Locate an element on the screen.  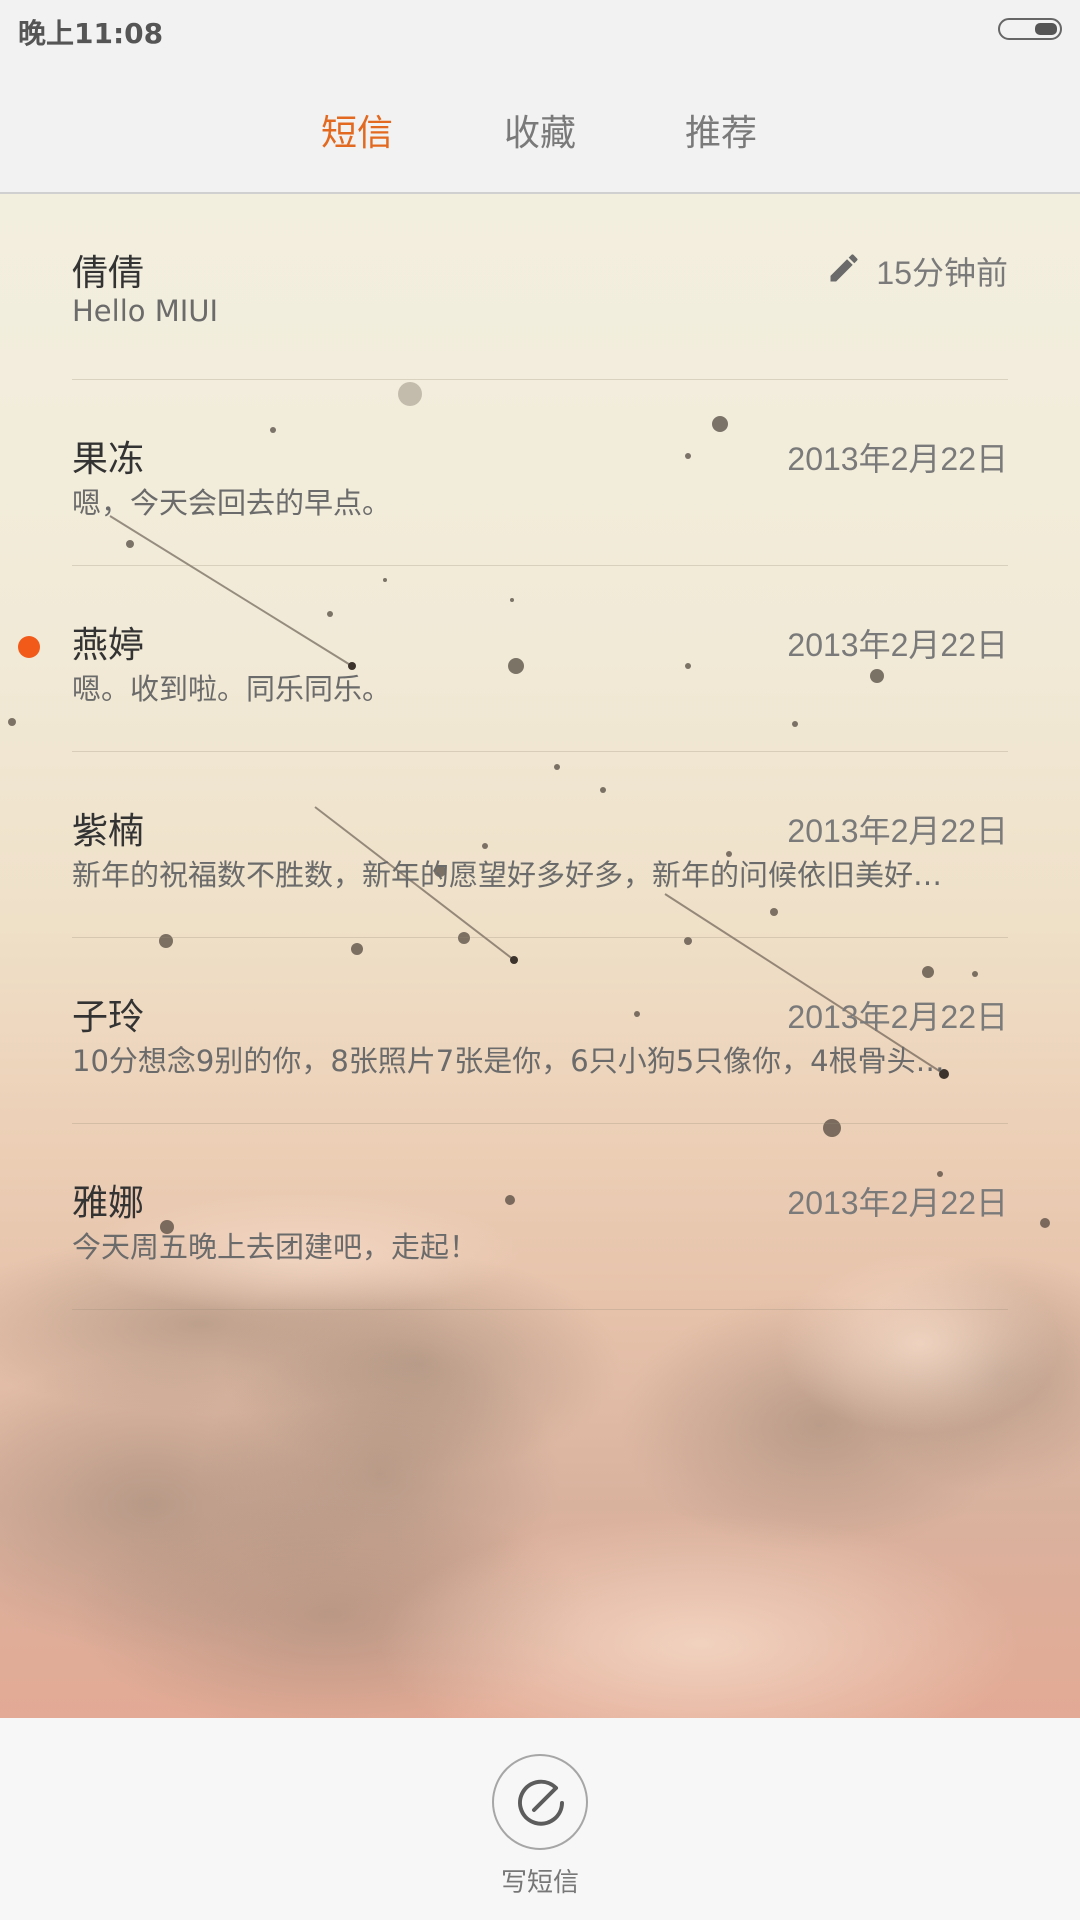
tab-bar: 短信 收藏 推荐 is located at coordinates (540, 127).